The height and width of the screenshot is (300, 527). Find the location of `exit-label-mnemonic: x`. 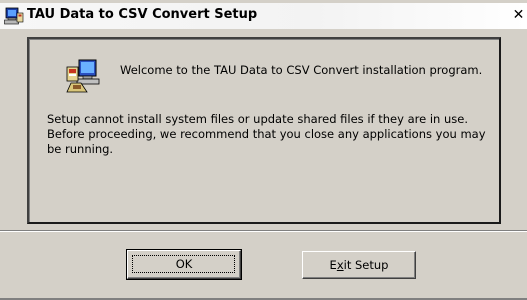

exit-label-mnemonic: x is located at coordinates (340, 265).